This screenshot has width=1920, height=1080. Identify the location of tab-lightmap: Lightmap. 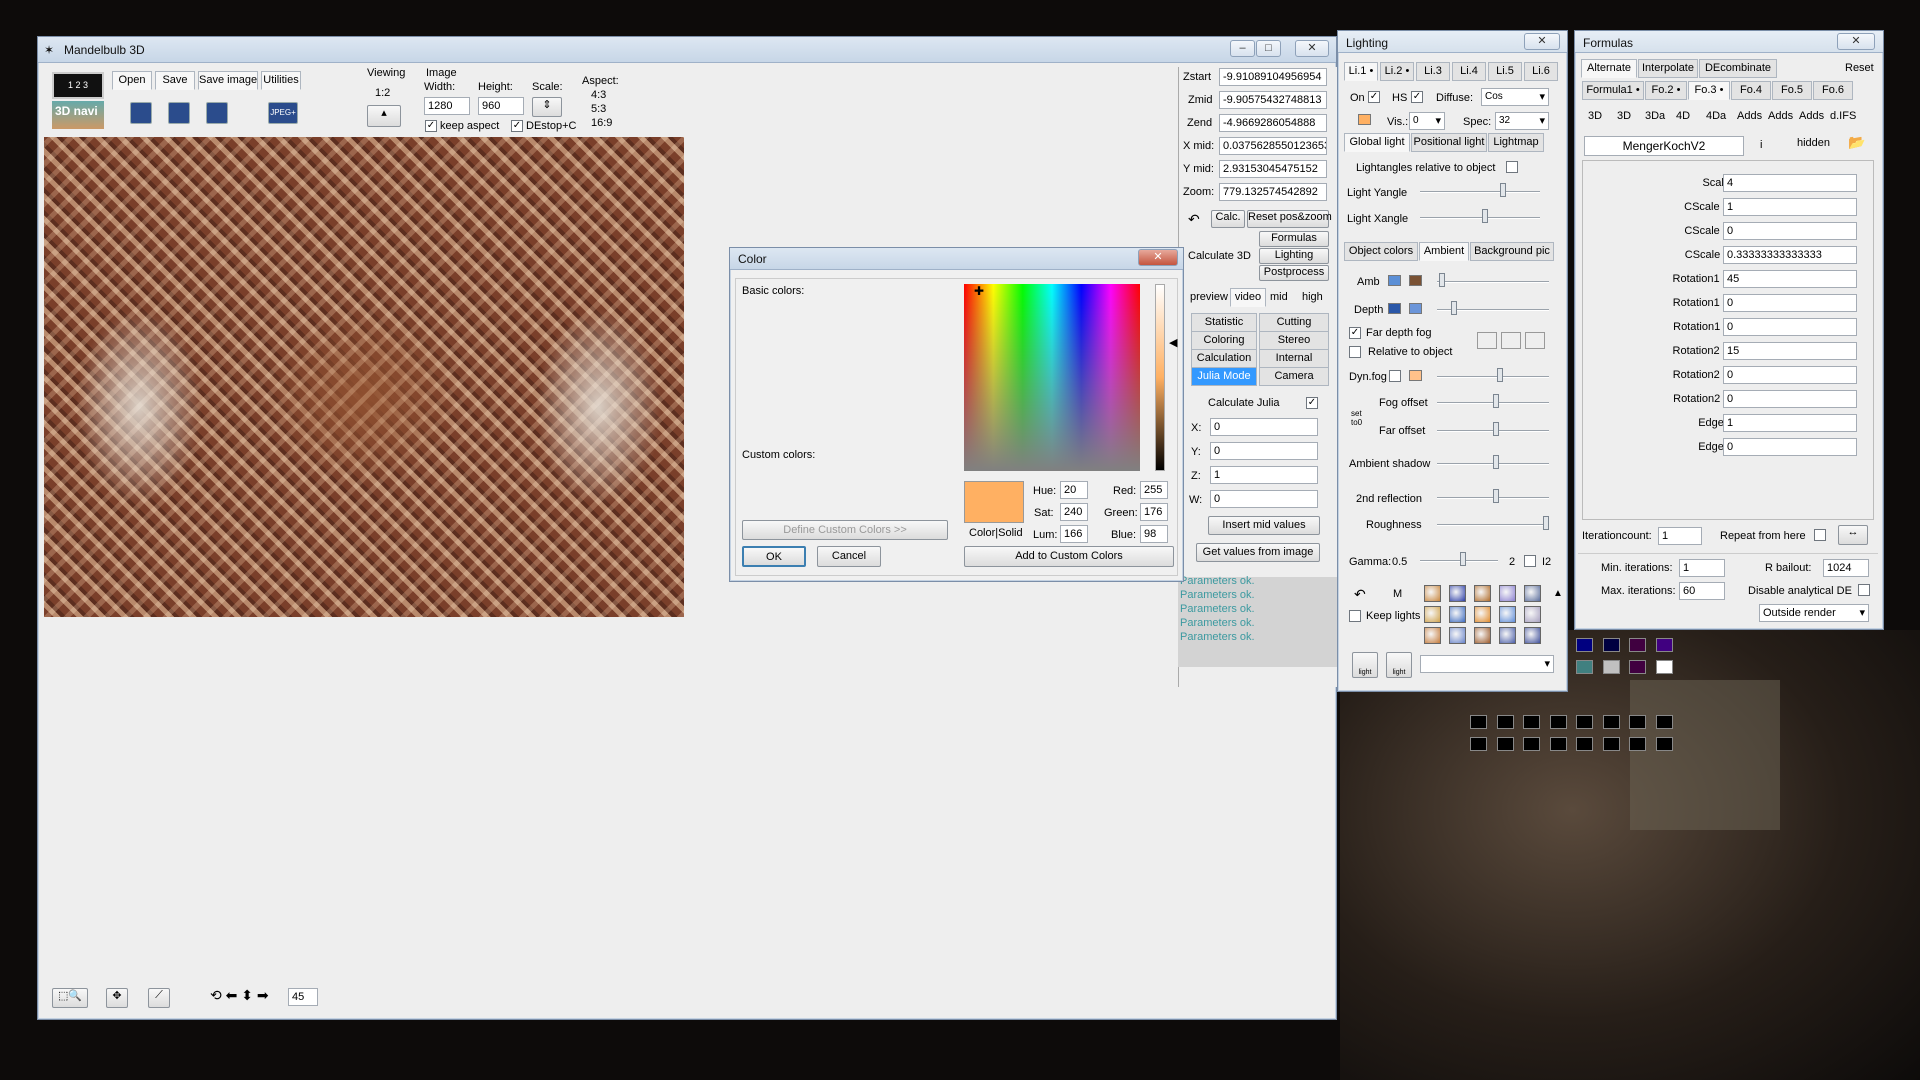
(1516, 142).